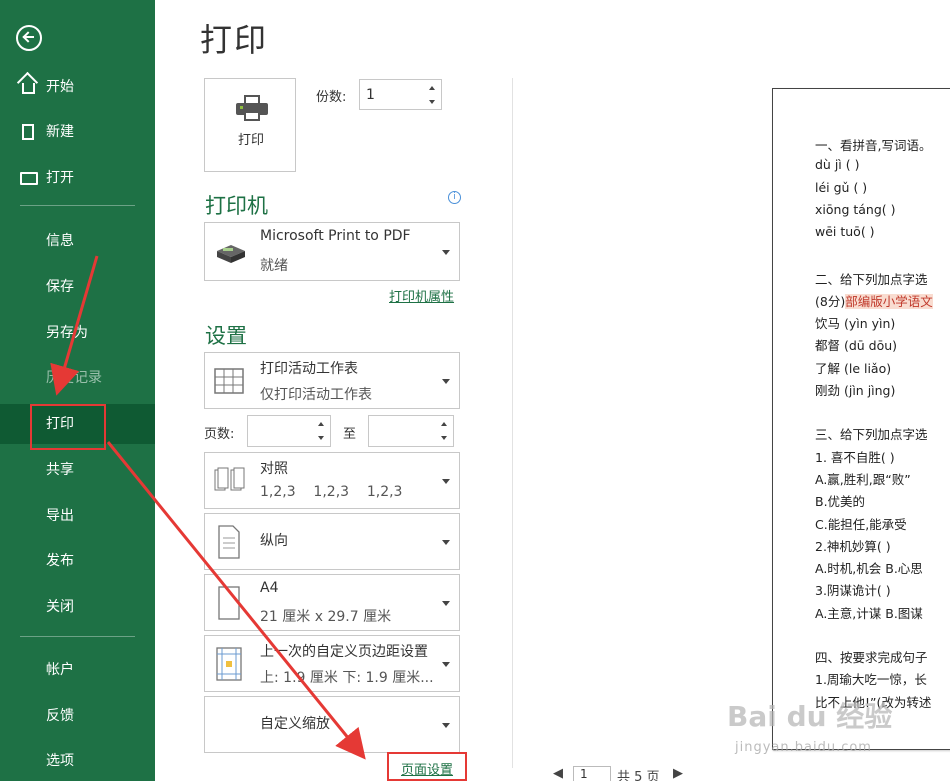  Describe the element at coordinates (295, 724) in the screenshot. I see `scaling-value: 自定义缩放` at that location.